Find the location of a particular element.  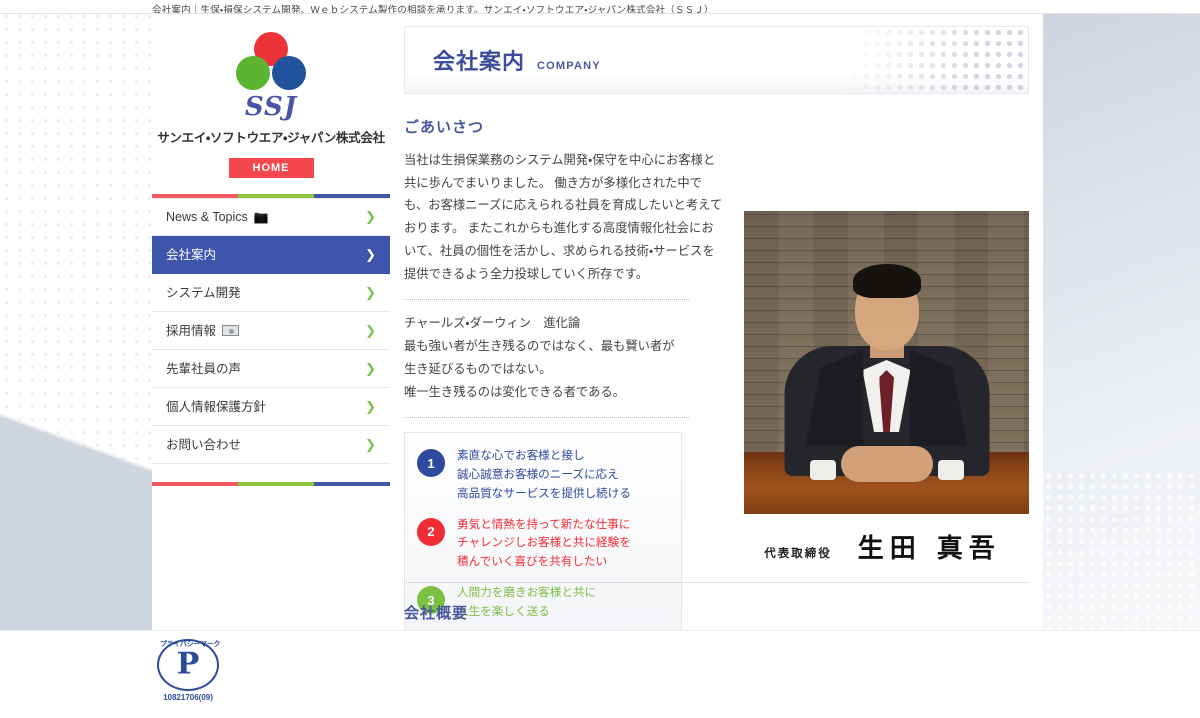

privacy-mark-number: 10821706(09) is located at coordinates (188, 697).